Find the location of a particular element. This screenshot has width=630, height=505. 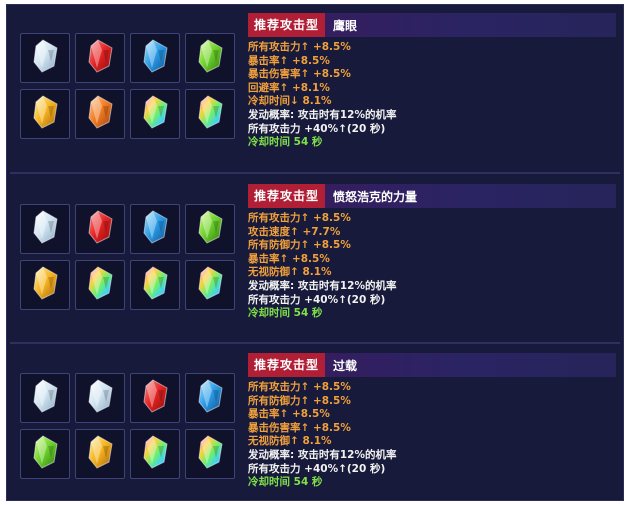

build-name: 过载 is located at coordinates (345, 365).